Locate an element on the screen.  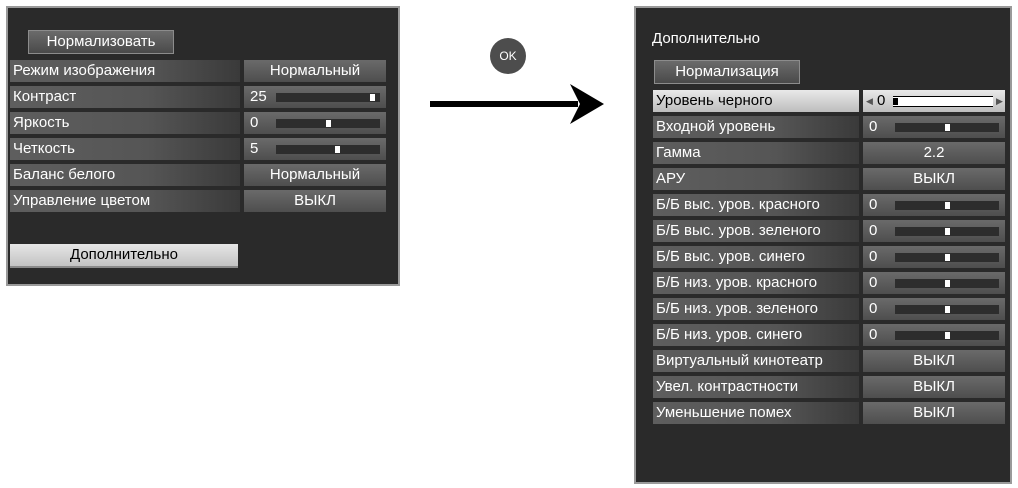
arrow-right-icon: ▶ is located at coordinates (999, 101).